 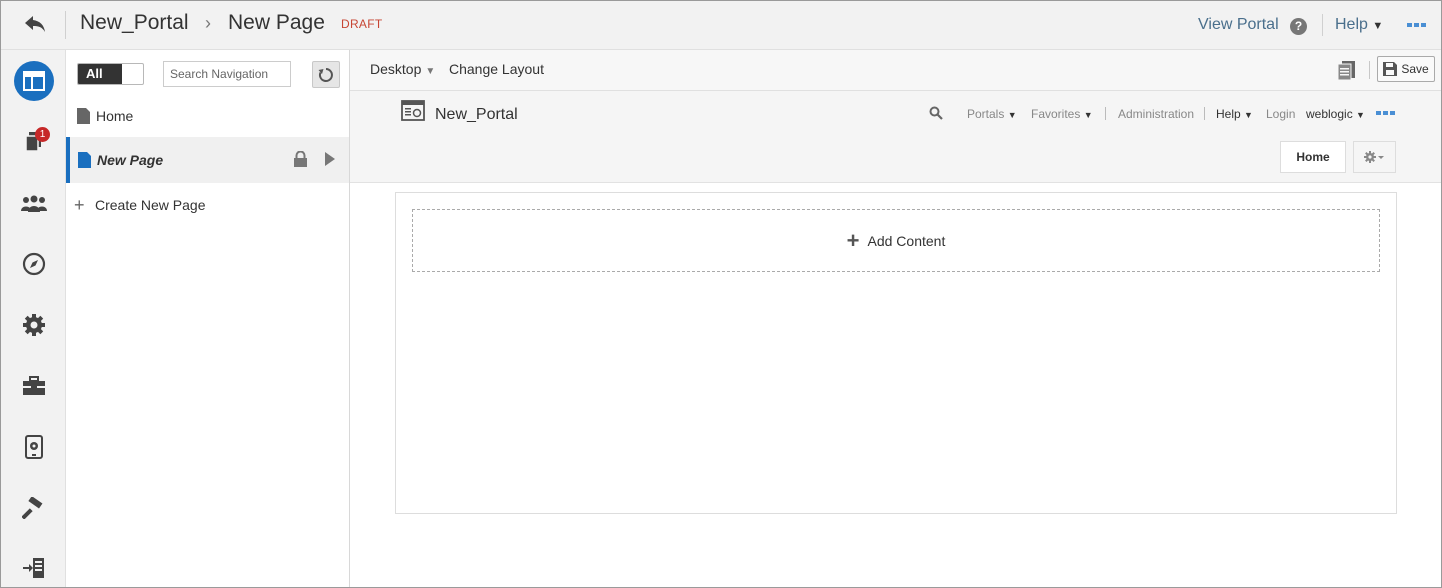 What do you see at coordinates (1228, 114) in the screenshot?
I see `preview-help-label: Help` at bounding box center [1228, 114].